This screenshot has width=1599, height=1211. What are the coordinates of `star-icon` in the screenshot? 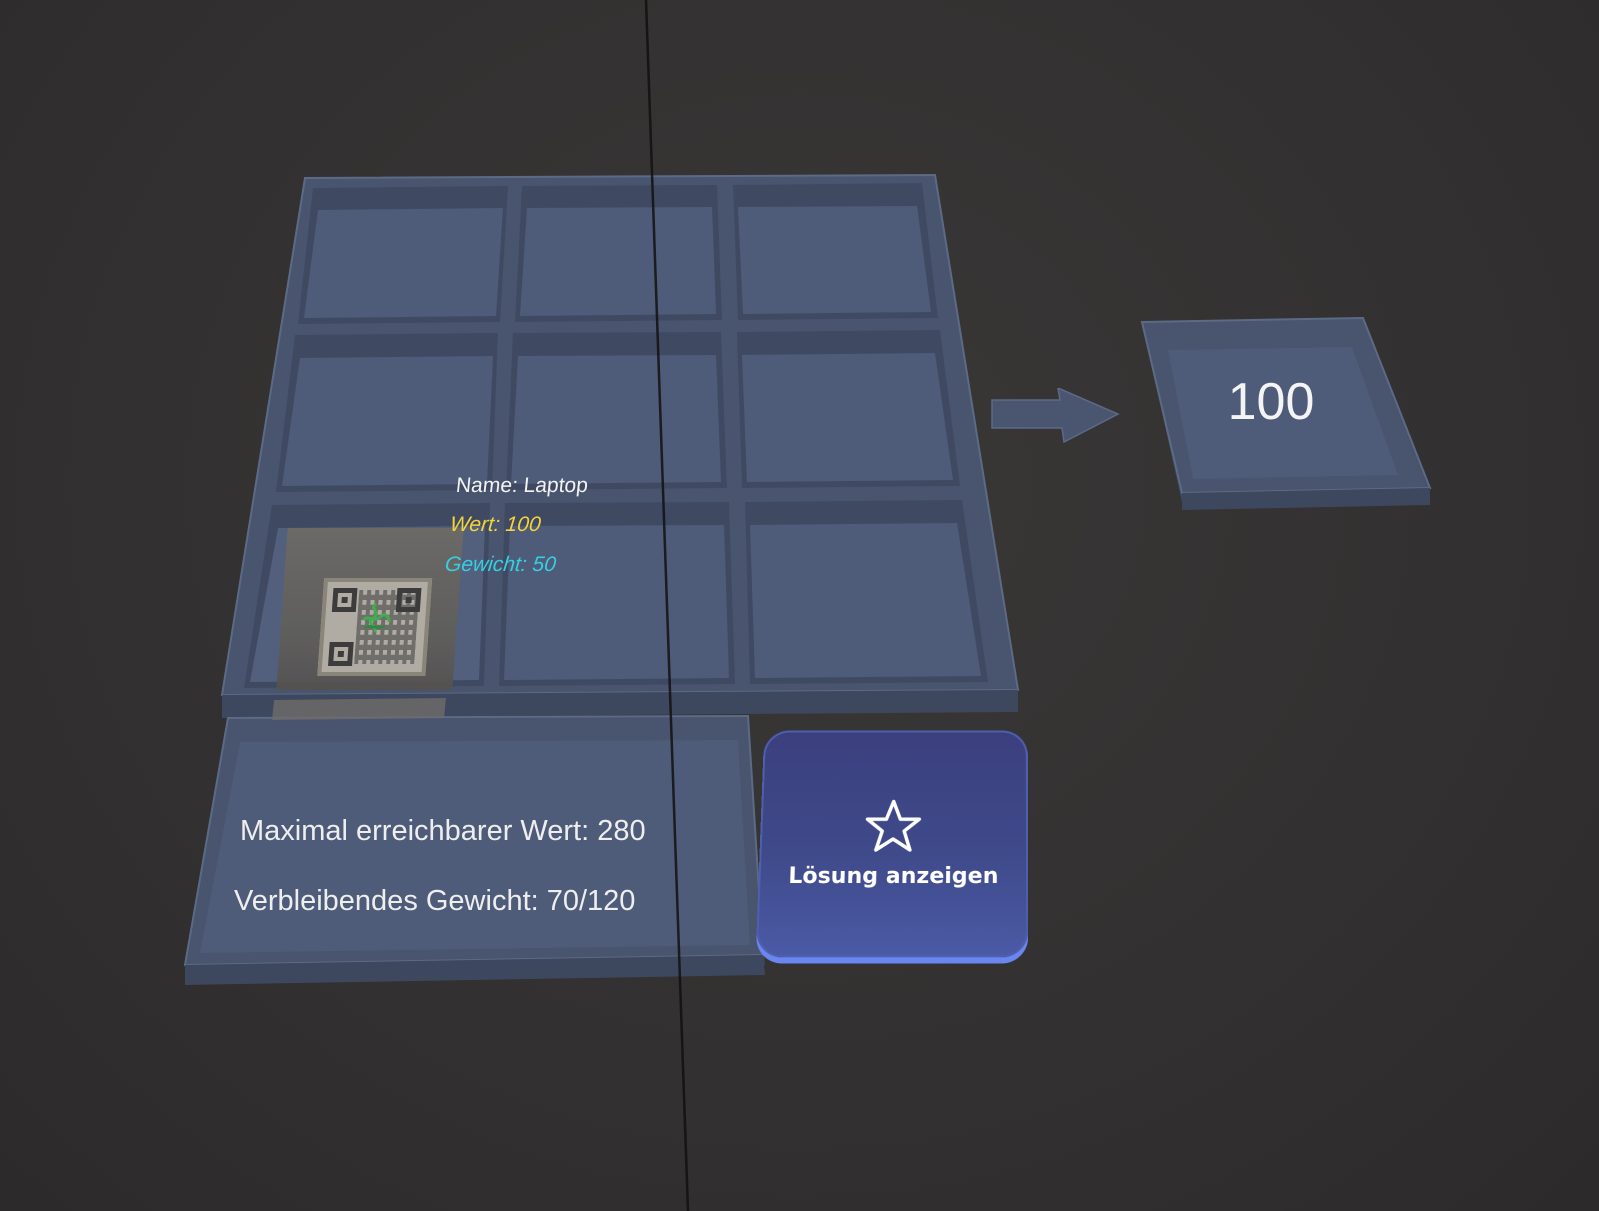 It's located at (893, 826).